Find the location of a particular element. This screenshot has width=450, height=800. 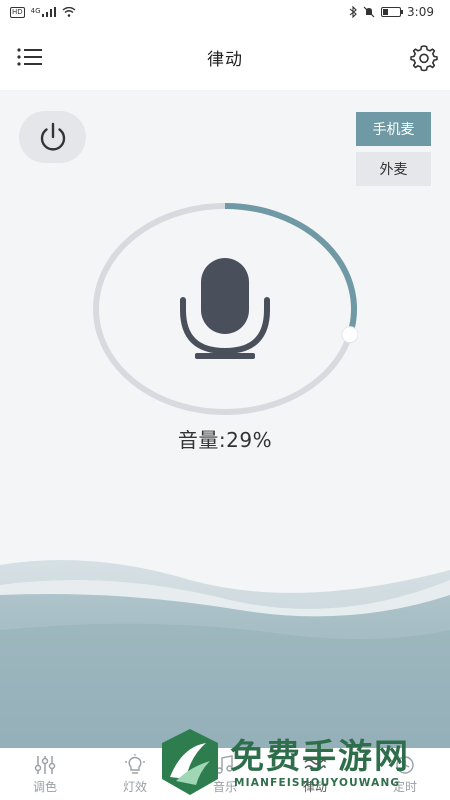

battery-icon is located at coordinates (392, 12).